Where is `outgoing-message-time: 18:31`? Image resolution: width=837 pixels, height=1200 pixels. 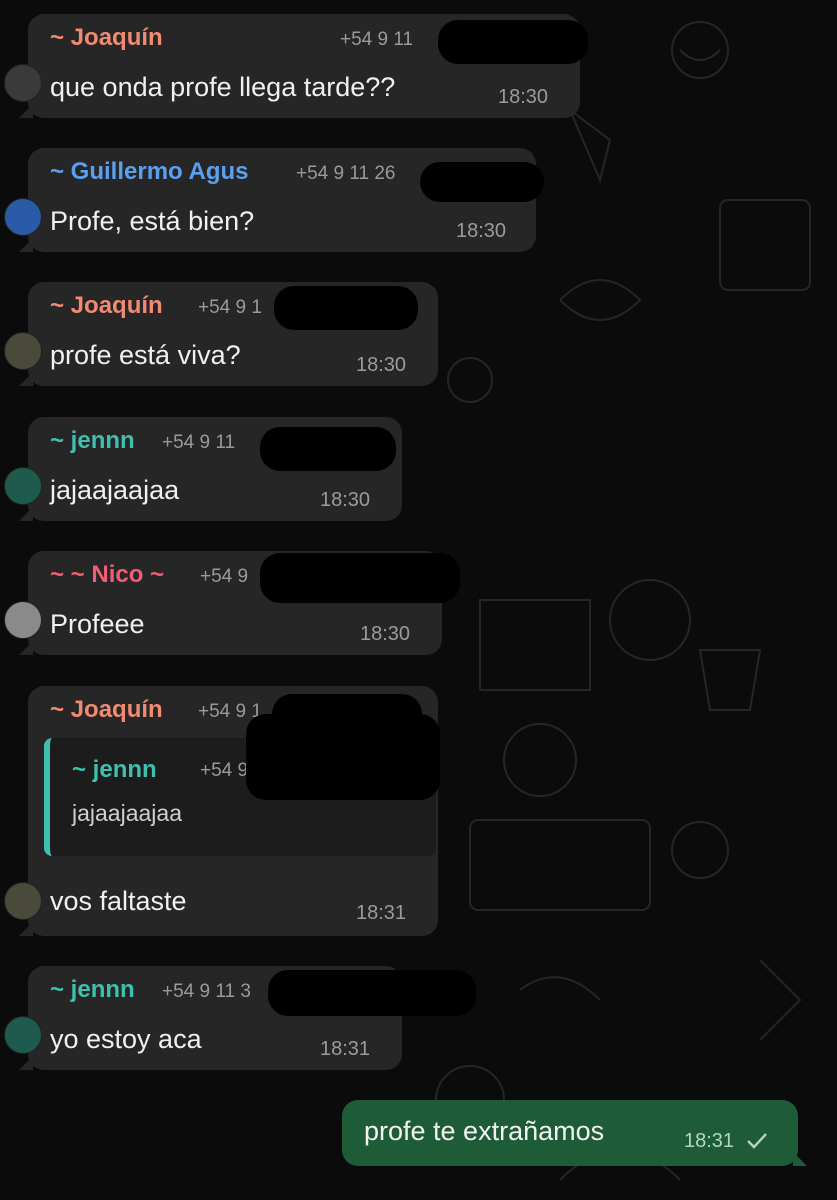
outgoing-message-time: 18:31 is located at coordinates (709, 1141).